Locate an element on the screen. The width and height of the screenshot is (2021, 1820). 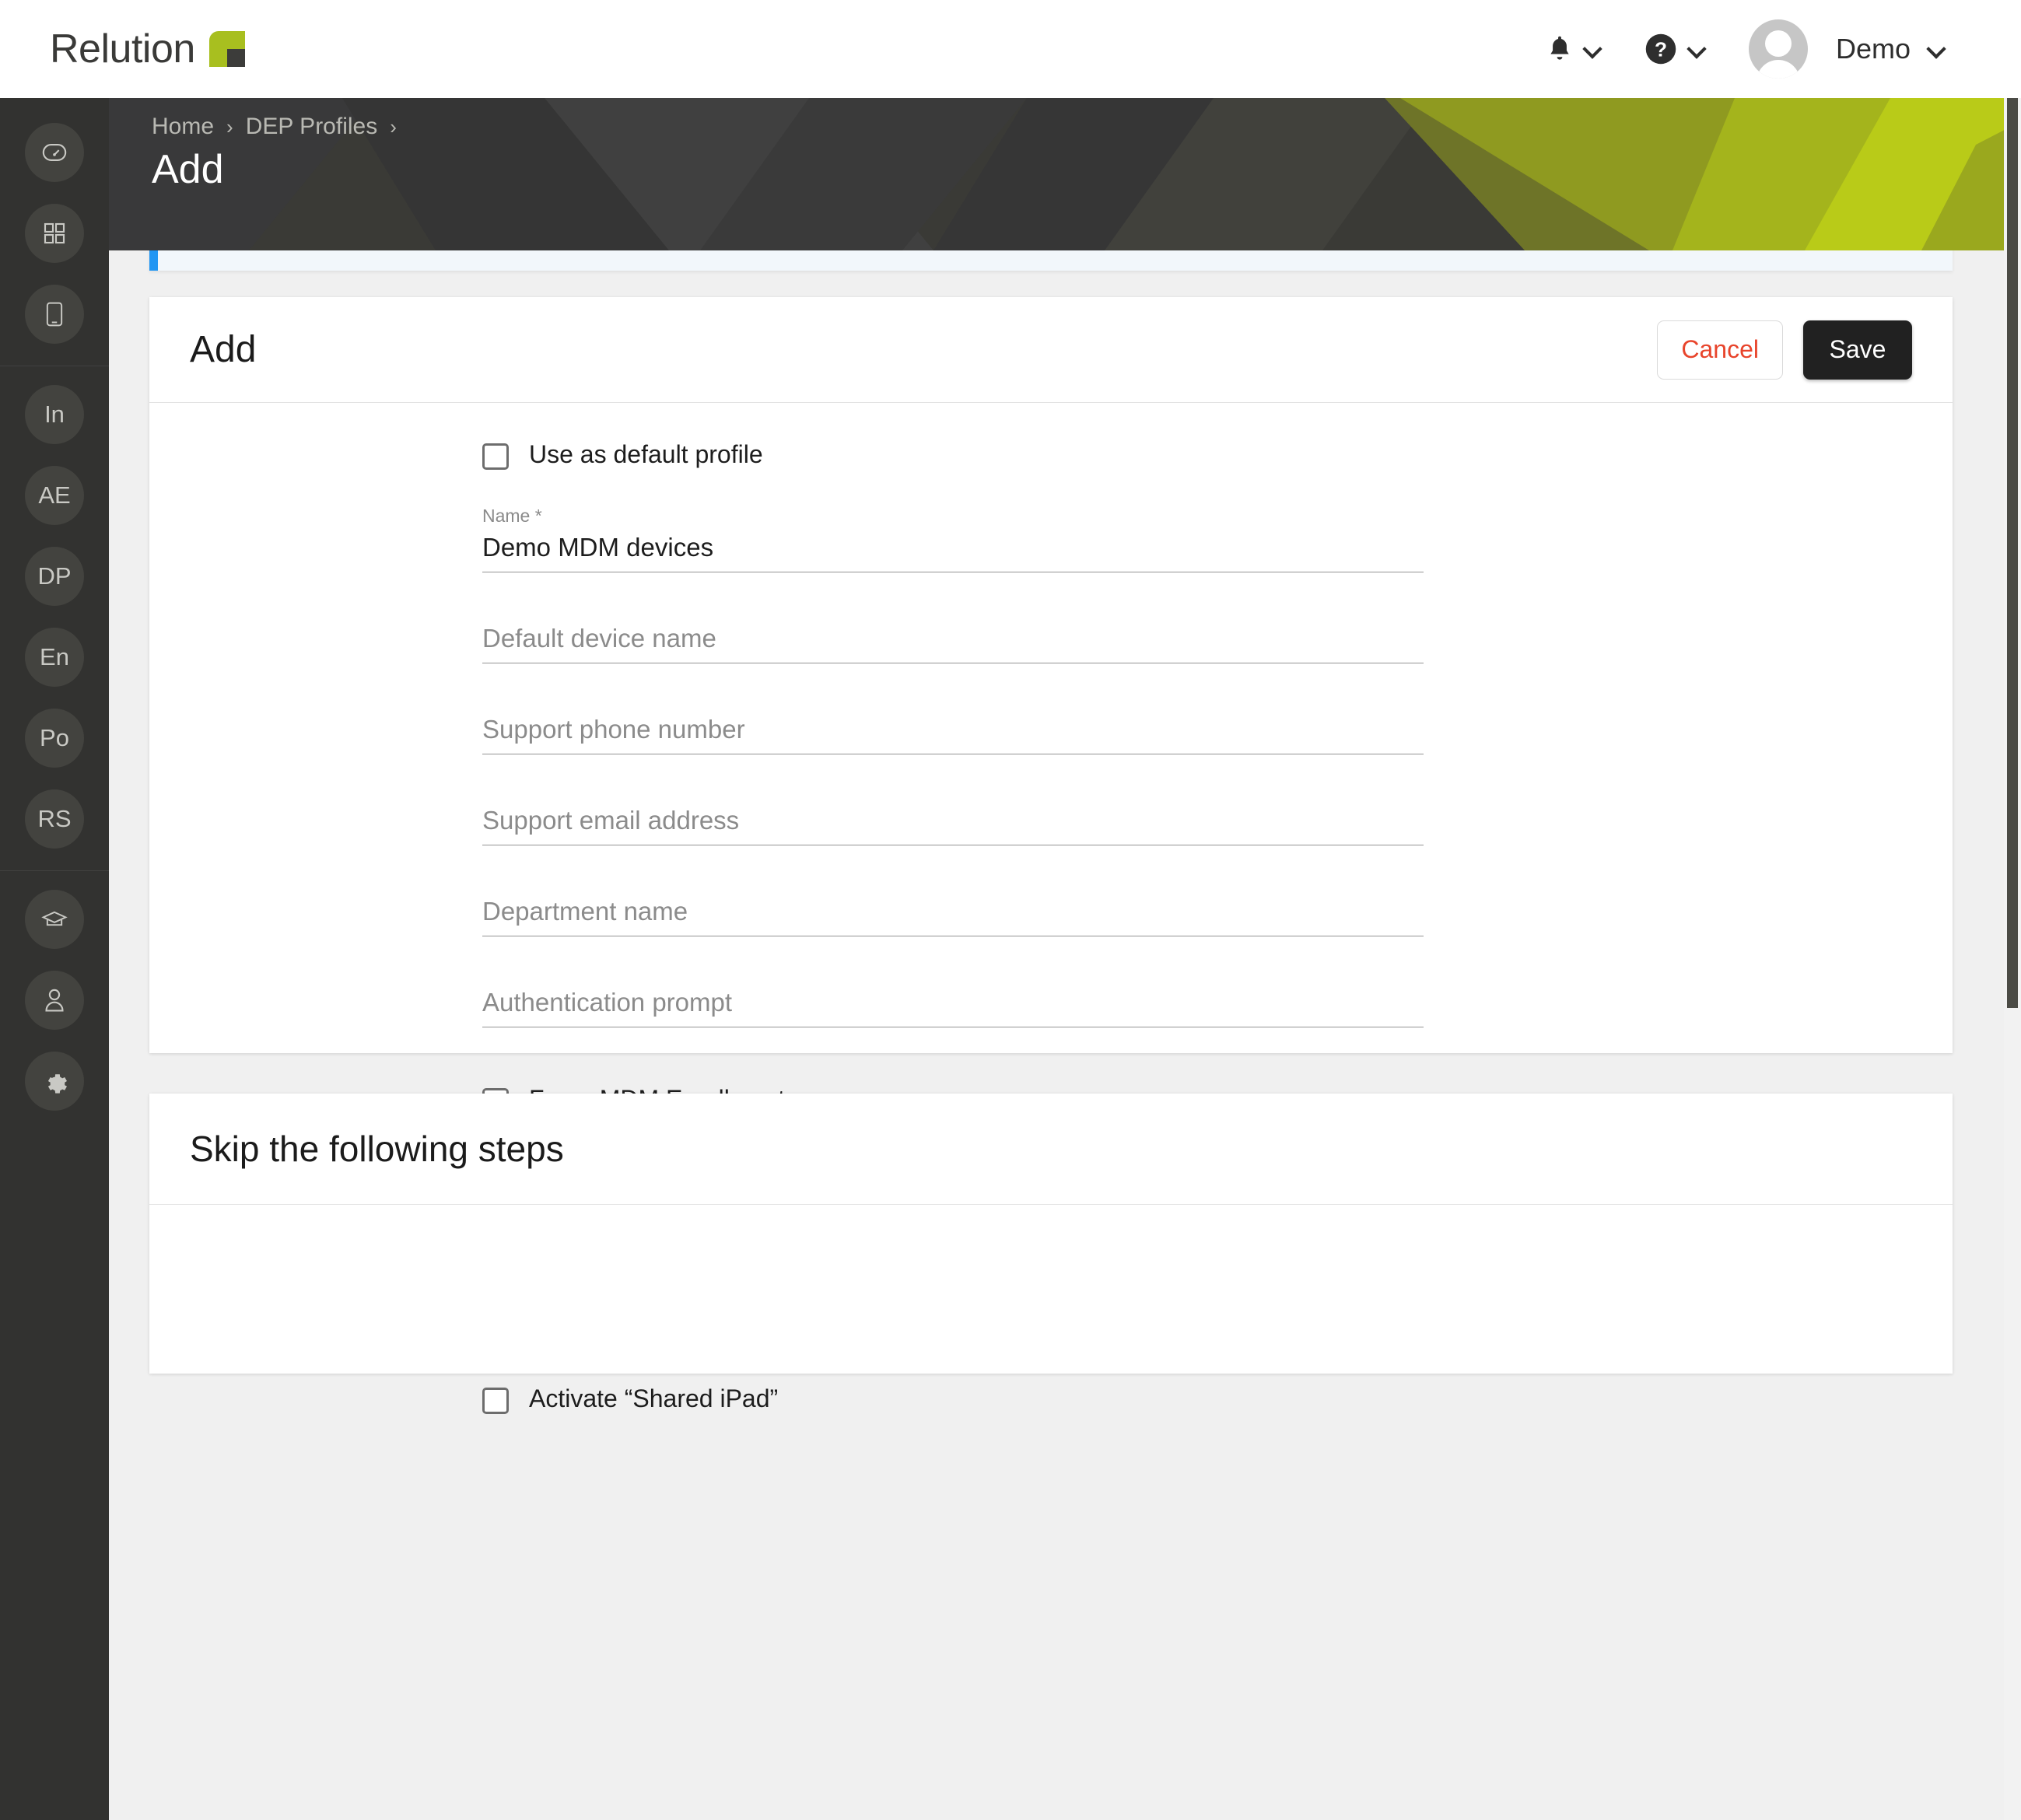
top-header-bar: Relution ? Demo is located at coordinates (1010, 49).